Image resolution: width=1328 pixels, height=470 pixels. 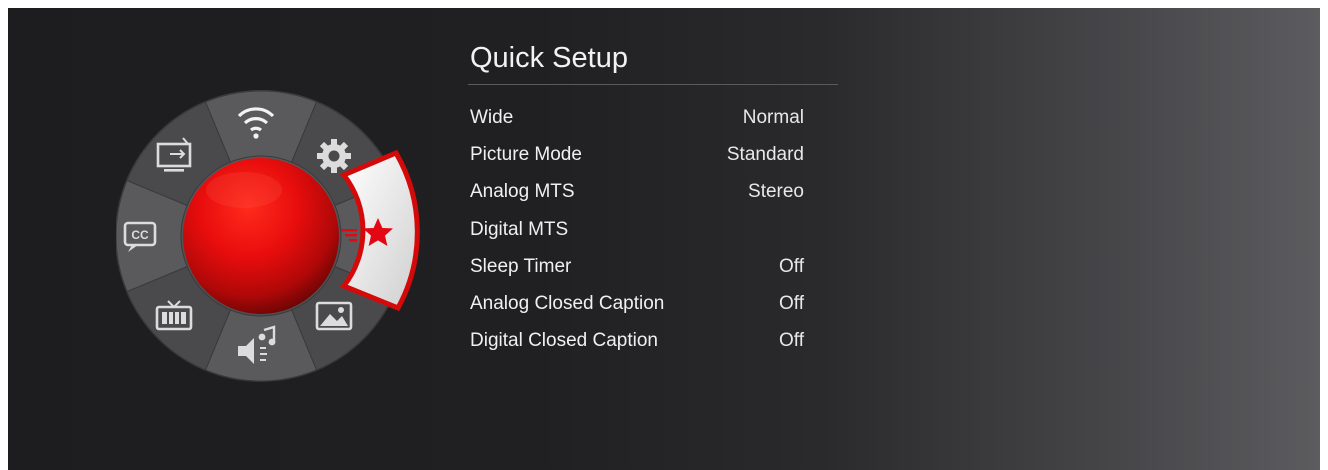 I want to click on menu-item-analog-mts: Analog MTS Stereo, so click(x=653, y=191).